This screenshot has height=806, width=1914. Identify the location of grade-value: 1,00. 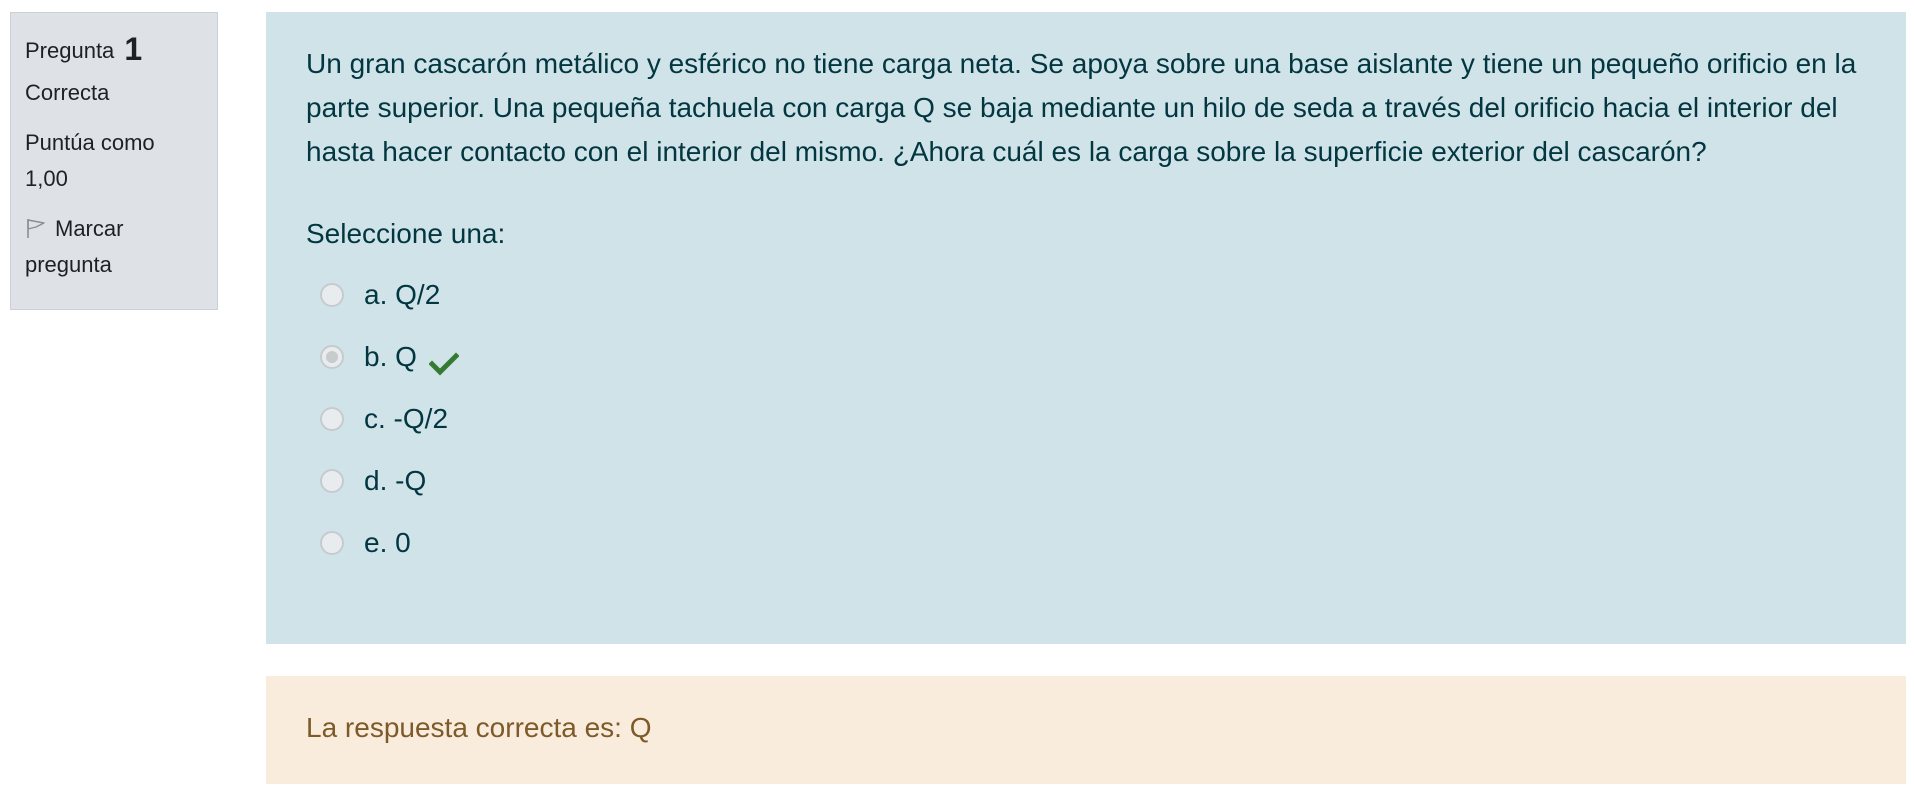
(46, 178).